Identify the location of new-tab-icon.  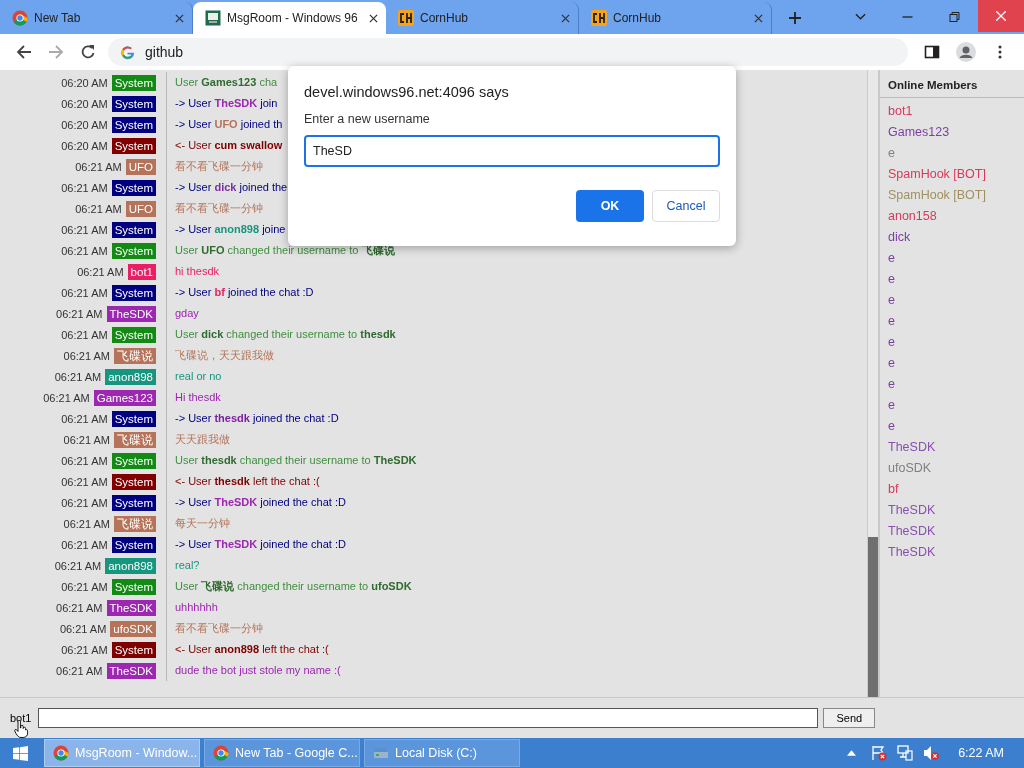
(795, 18).